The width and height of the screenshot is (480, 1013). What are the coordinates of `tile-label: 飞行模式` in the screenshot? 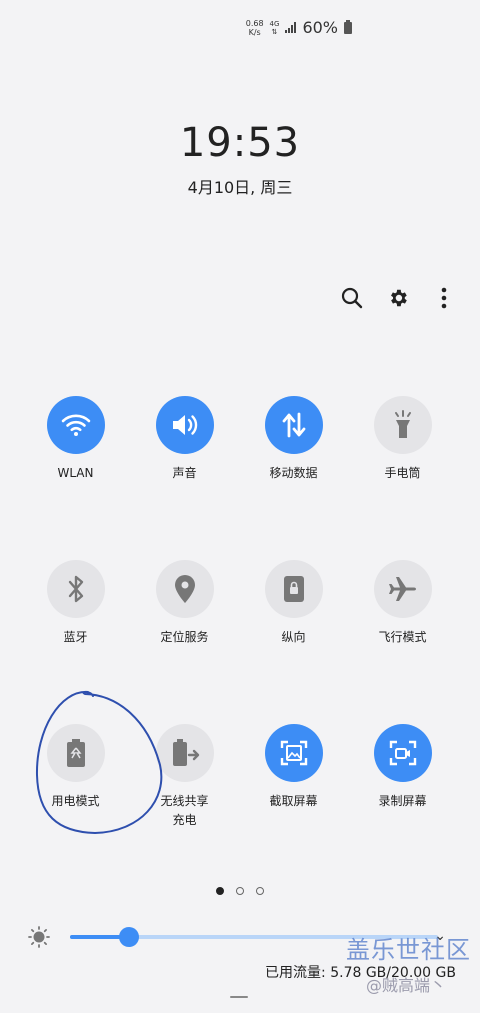 It's located at (402, 637).